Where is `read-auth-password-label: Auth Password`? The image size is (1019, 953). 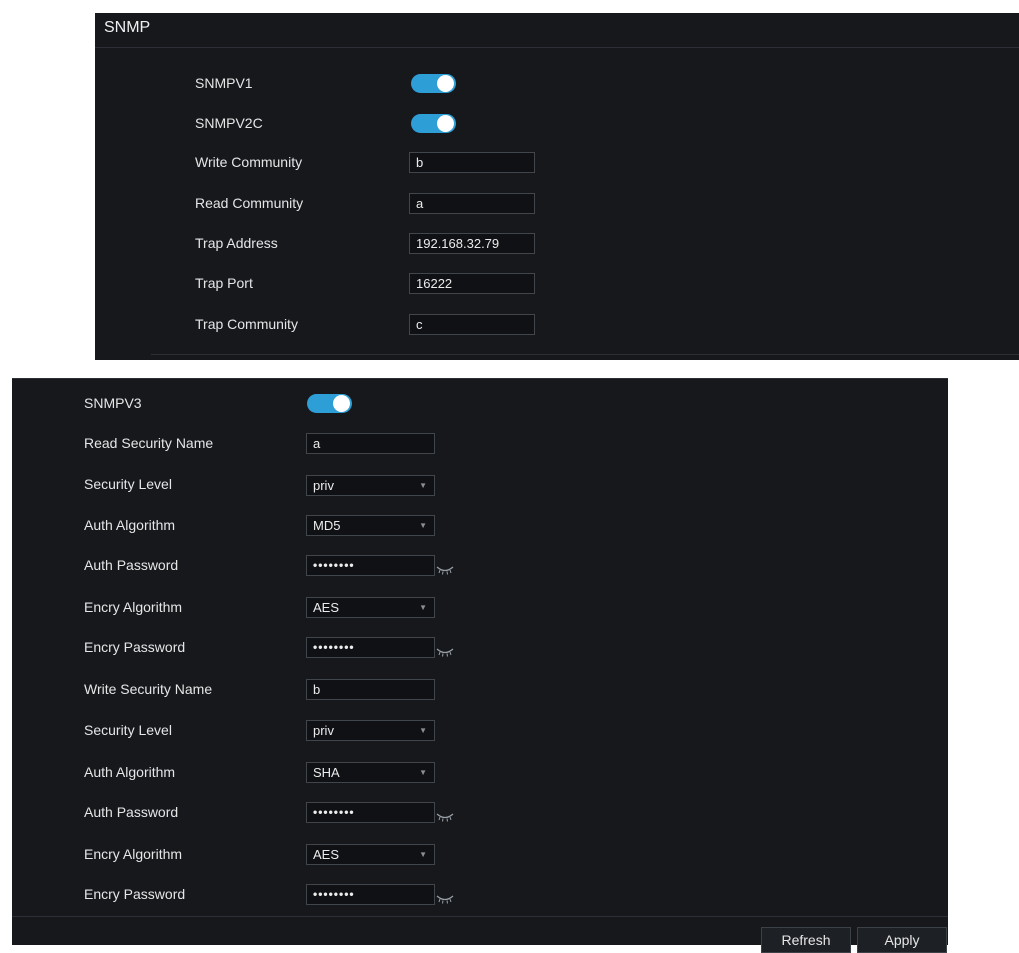
read-auth-password-label: Auth Password is located at coordinates (131, 565).